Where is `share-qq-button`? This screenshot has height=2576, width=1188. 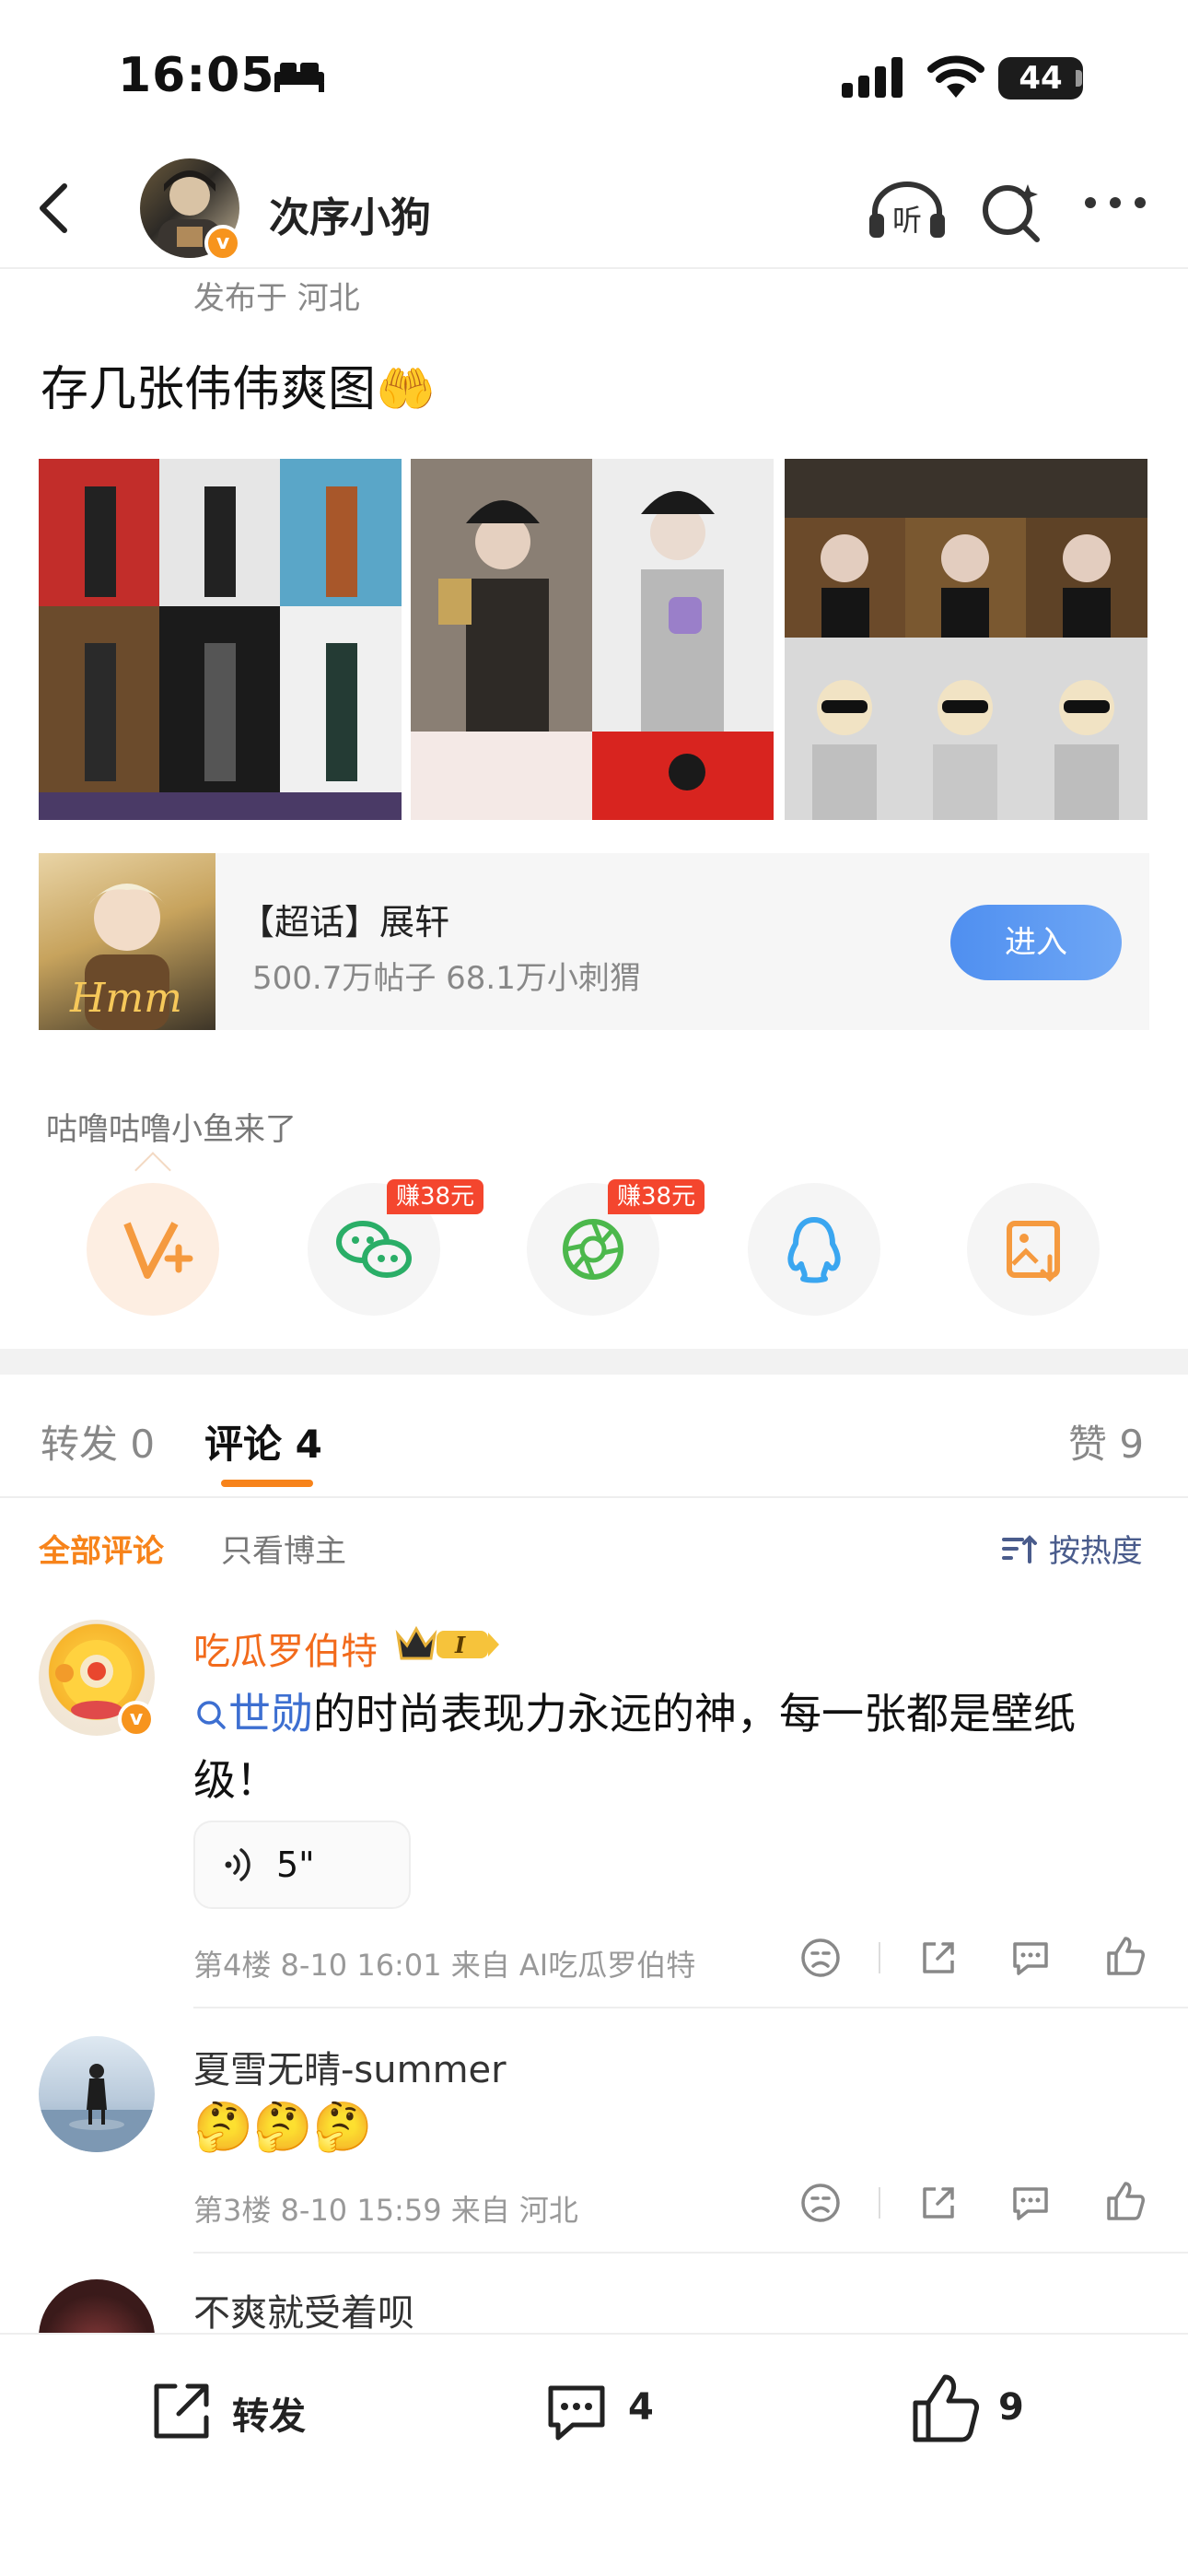 share-qq-button is located at coordinates (814, 1249).